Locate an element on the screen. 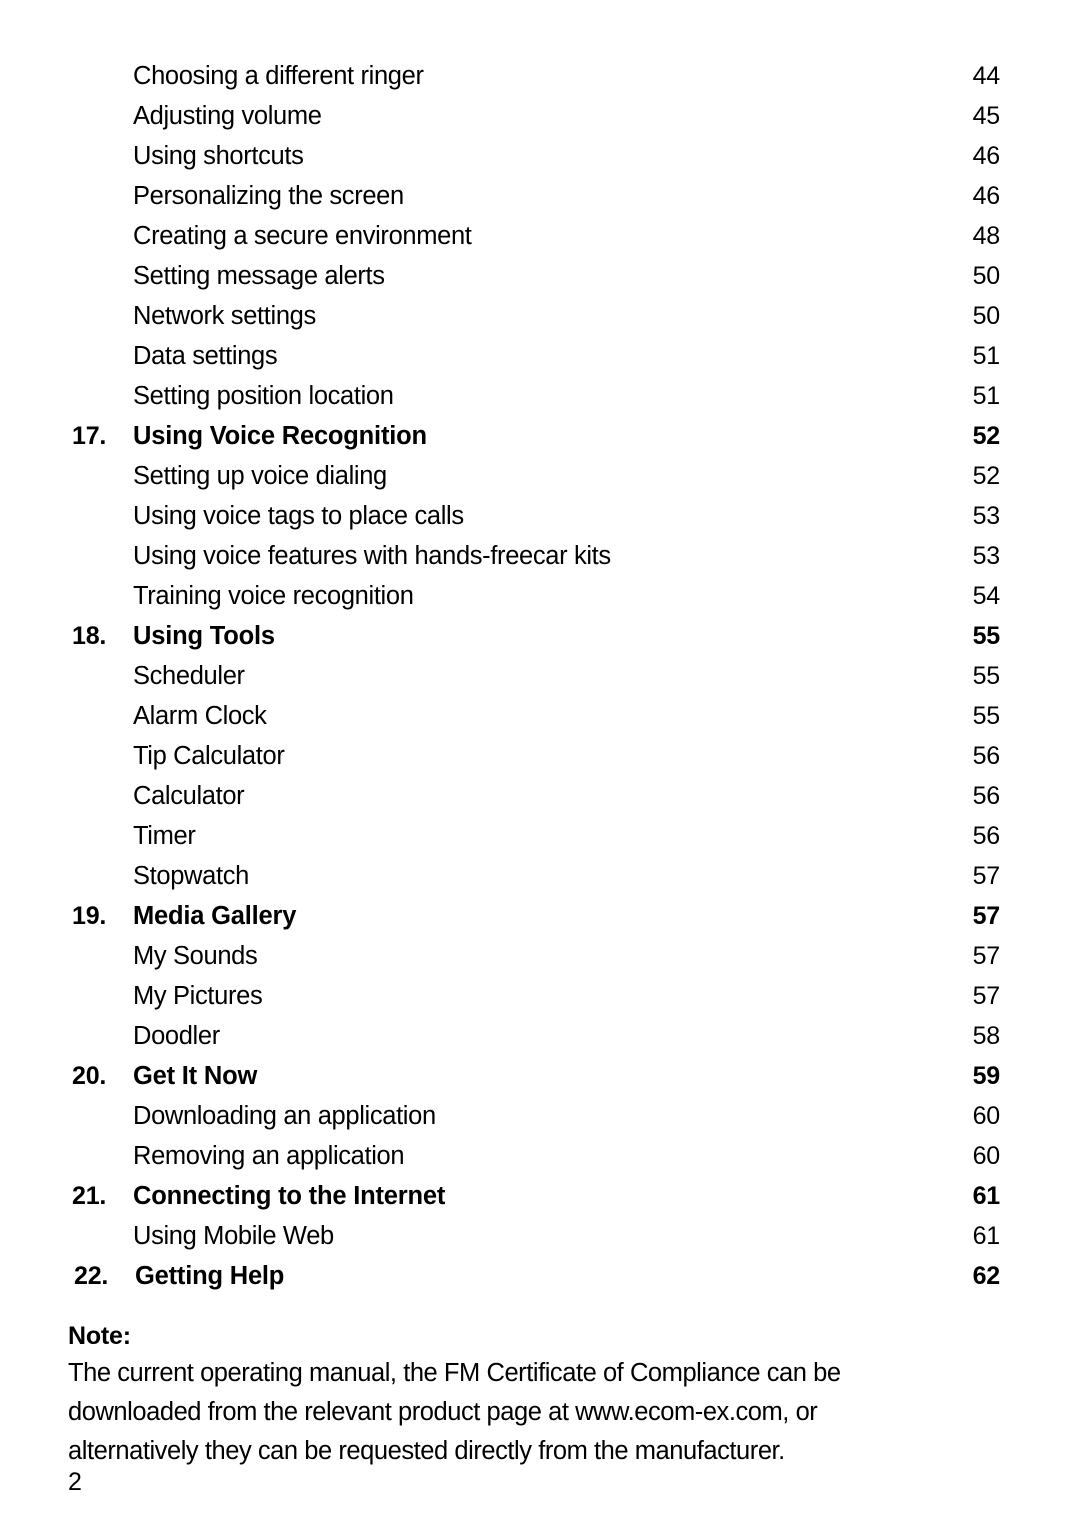 The width and height of the screenshot is (1080, 1522). toc-entry-page: 58 is located at coordinates (986, 1036).